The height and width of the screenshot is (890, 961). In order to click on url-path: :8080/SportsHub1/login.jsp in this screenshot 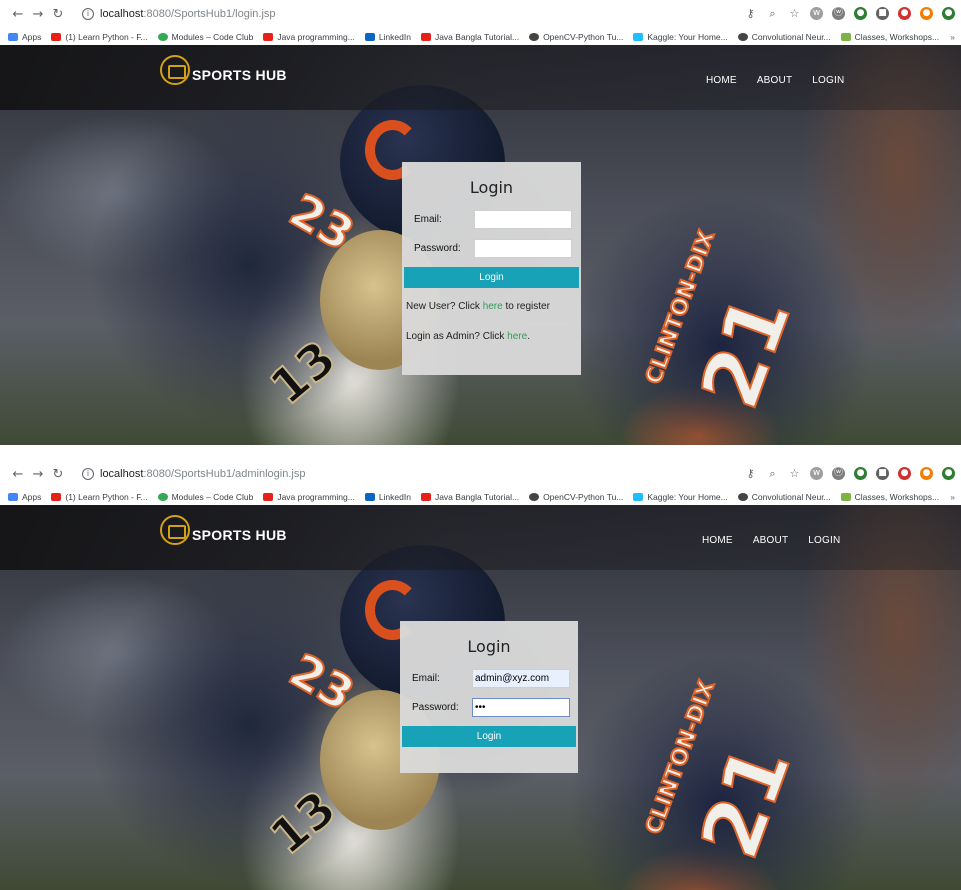, I will do `click(209, 14)`.